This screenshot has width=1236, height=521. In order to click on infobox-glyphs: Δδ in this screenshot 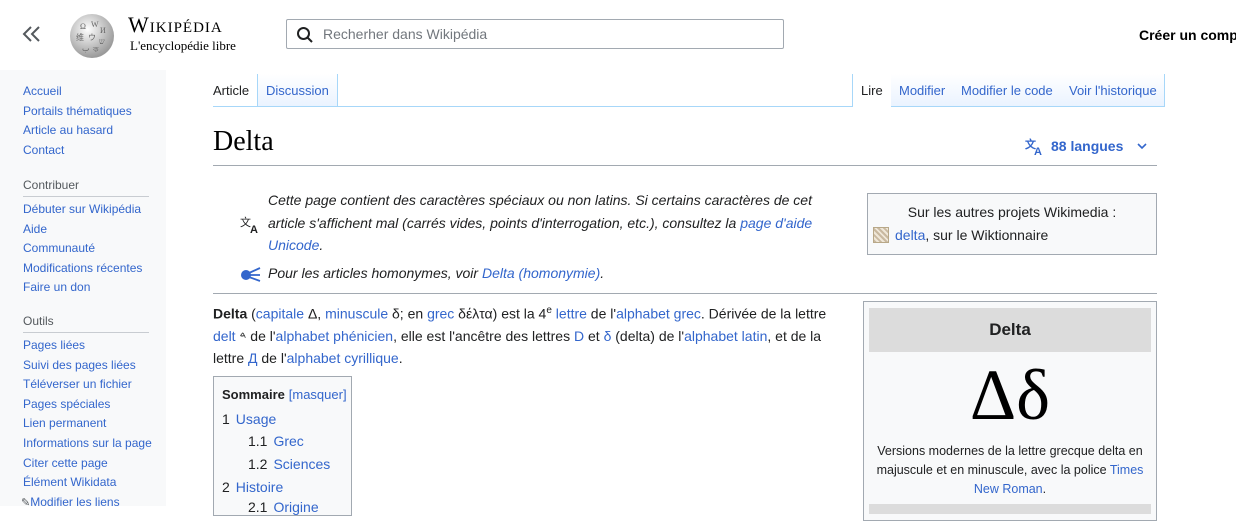, I will do `click(1010, 395)`.